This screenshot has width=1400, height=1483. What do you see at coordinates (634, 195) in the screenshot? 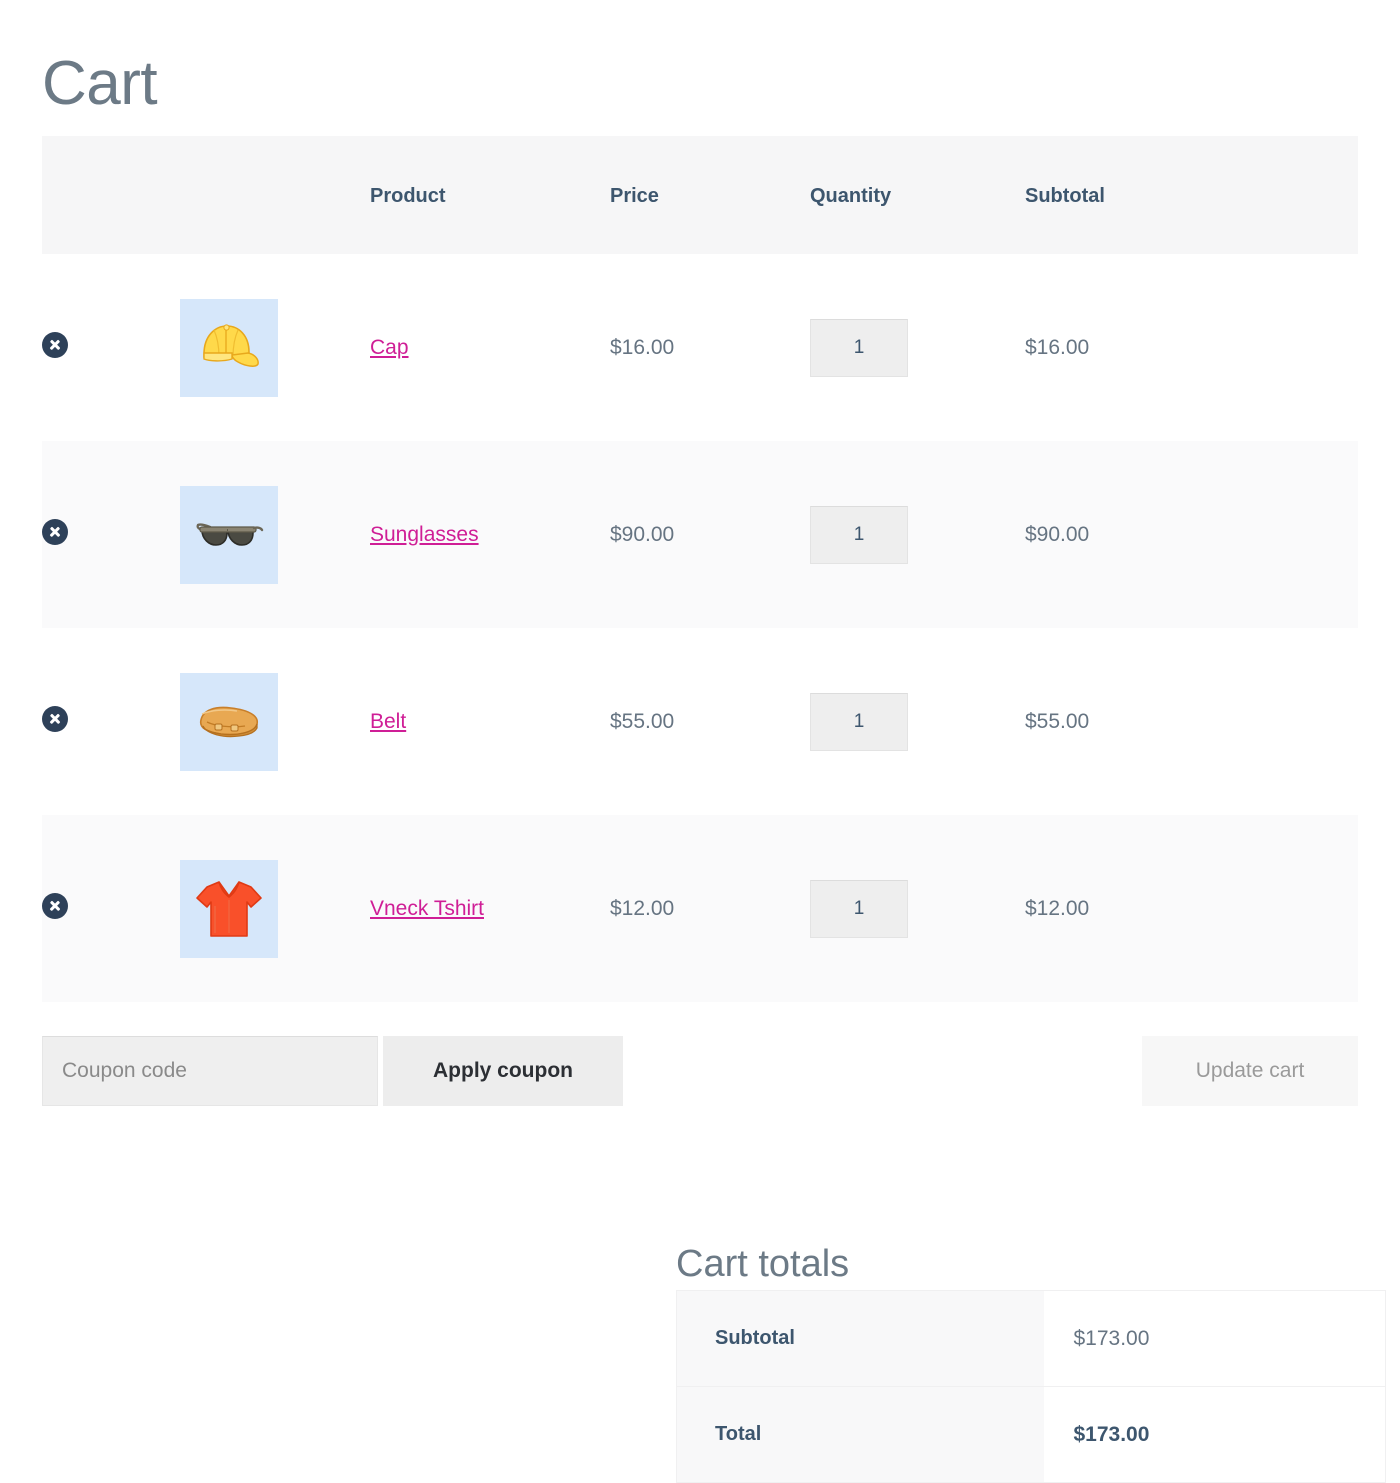
I see `column-header-price: Price` at bounding box center [634, 195].